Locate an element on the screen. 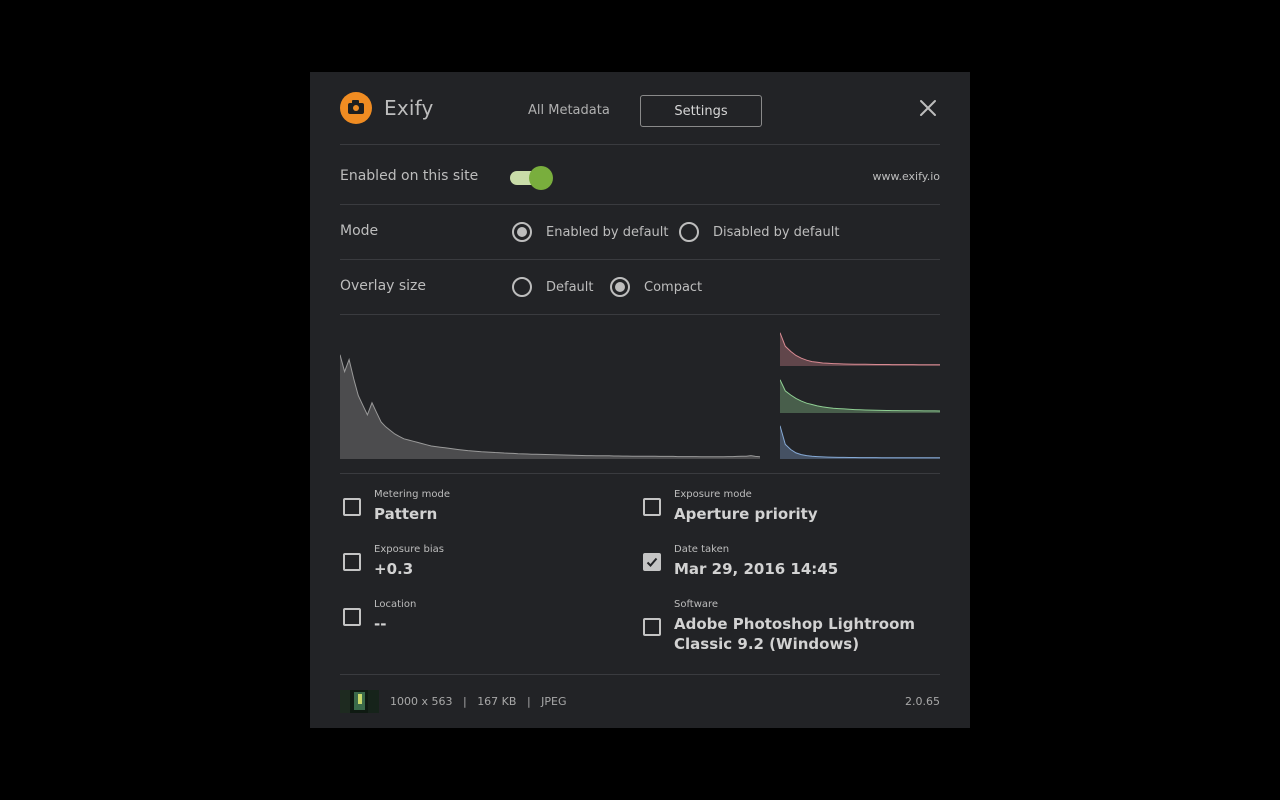 Image resolution: width=1280 pixels, height=800 pixels. overlay-size-label: Overlay size is located at coordinates (383, 286).